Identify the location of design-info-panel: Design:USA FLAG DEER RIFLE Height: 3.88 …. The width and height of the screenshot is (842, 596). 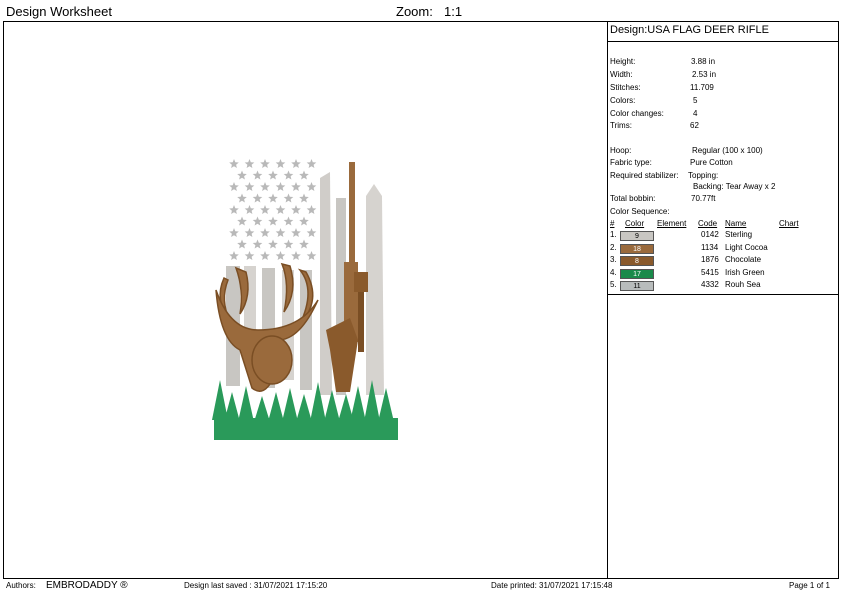
(723, 158).